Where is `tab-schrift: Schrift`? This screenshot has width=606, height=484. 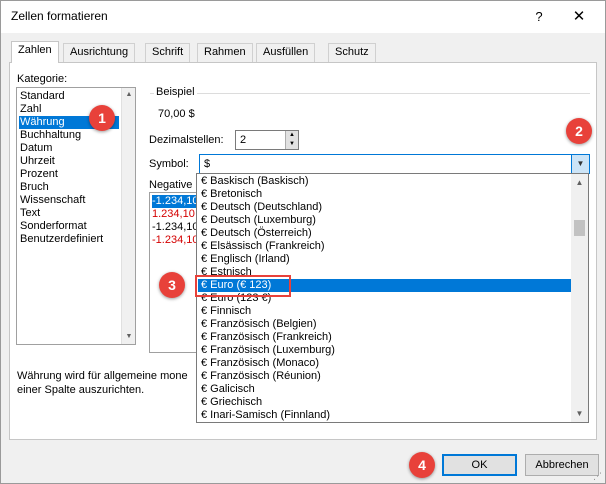
tab-schrift: Schrift is located at coordinates (168, 52).